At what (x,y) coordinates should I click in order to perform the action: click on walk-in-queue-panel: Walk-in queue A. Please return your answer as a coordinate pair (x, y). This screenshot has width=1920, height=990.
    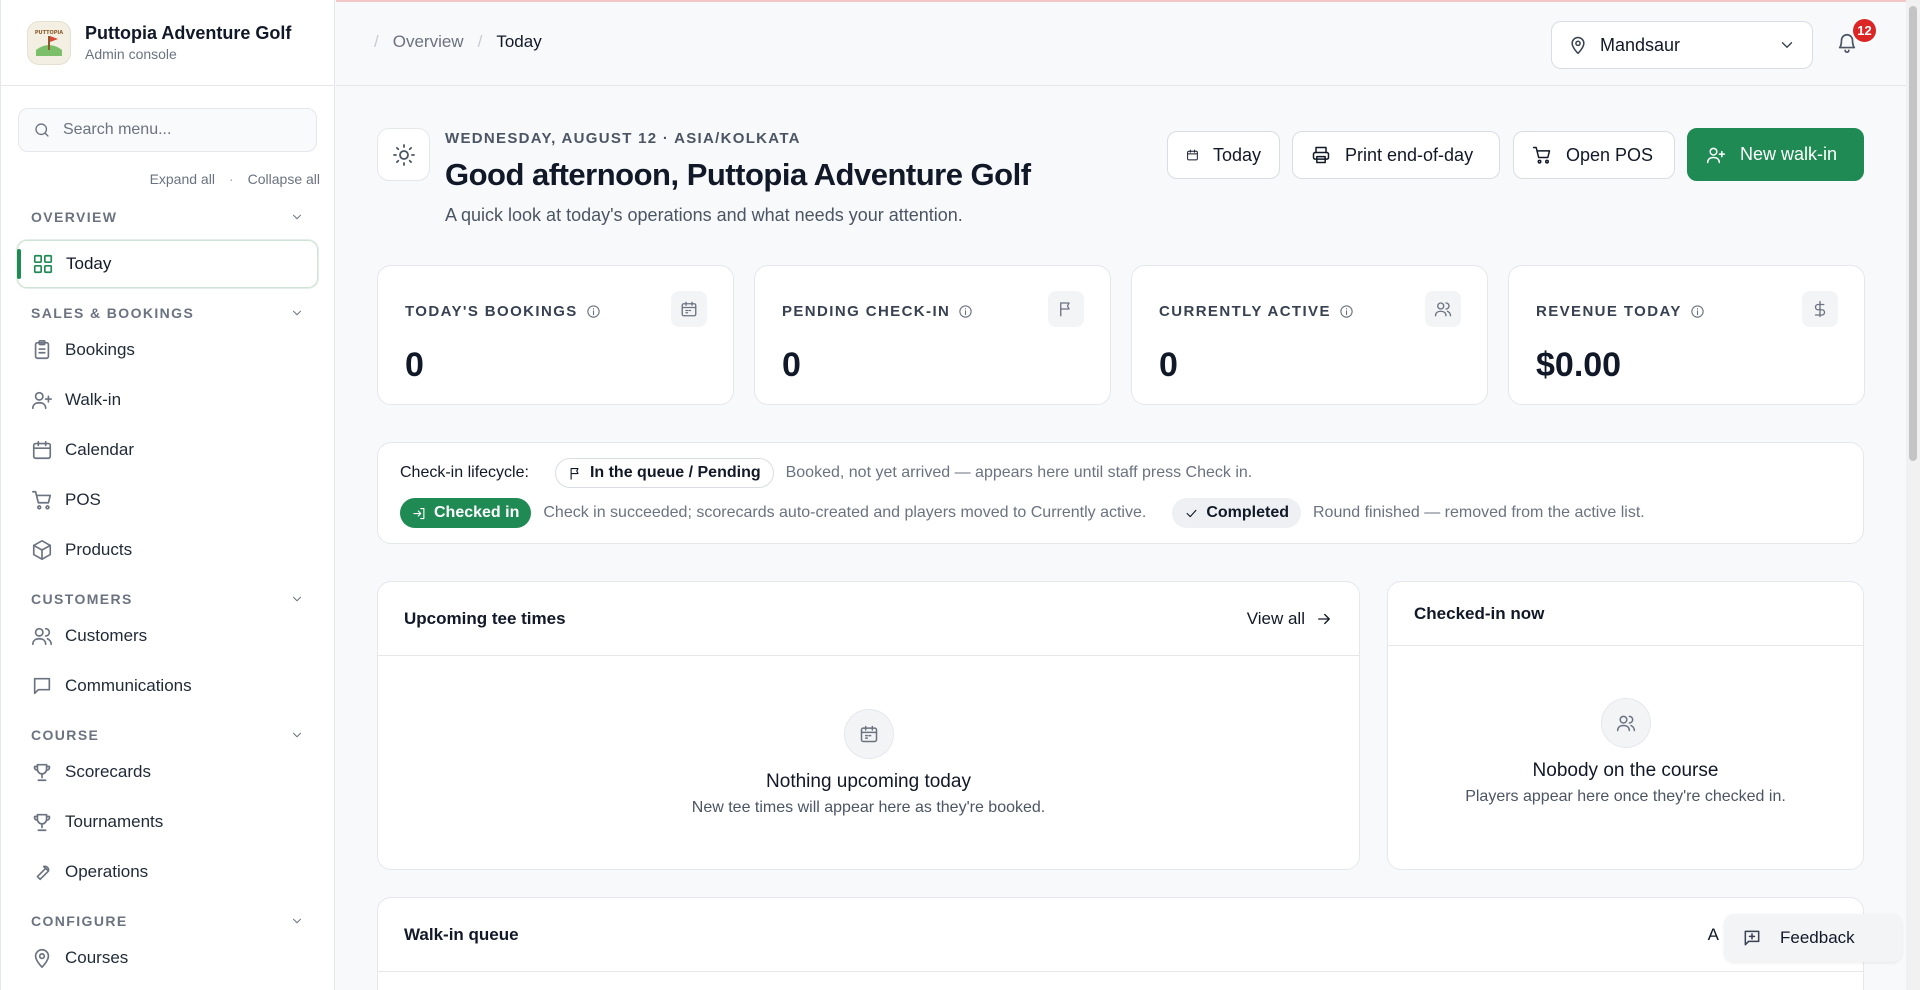
    Looking at the image, I should click on (1120, 943).